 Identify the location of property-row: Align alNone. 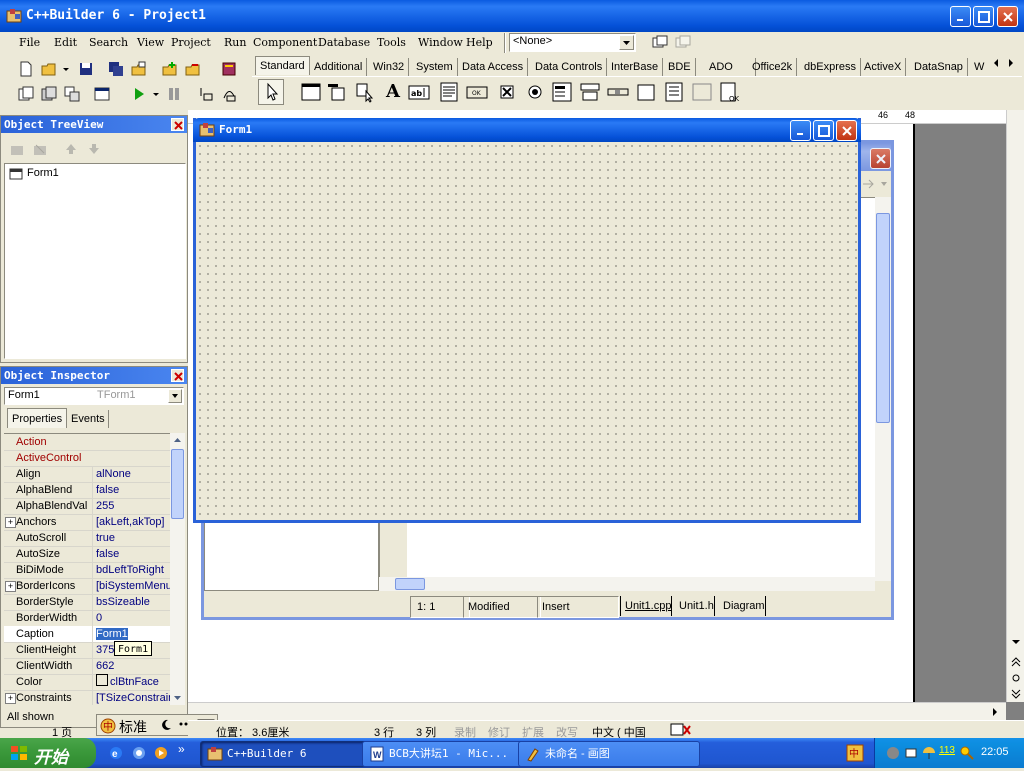
(87, 474).